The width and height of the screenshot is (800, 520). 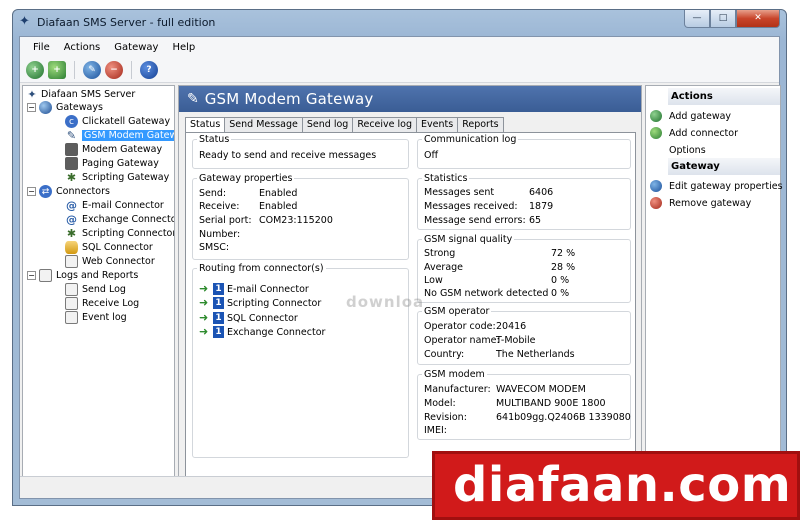 What do you see at coordinates (183, 47) in the screenshot?
I see `menu-help: Help` at bounding box center [183, 47].